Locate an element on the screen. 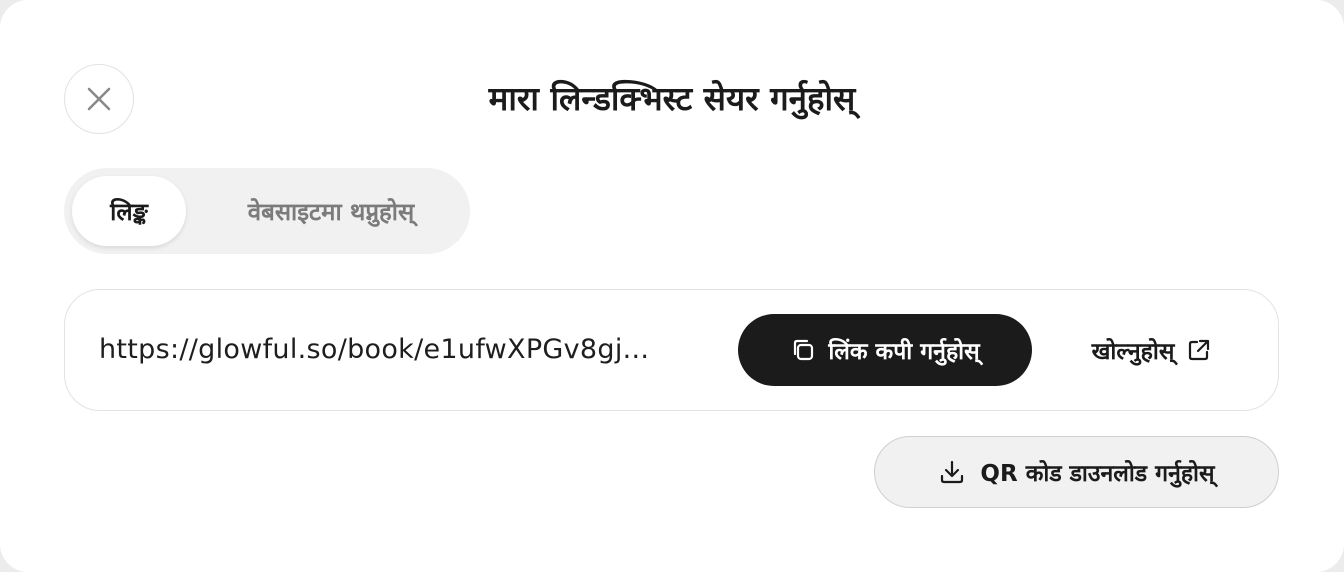  tab-add-to-website: वेबसाइटमा थप्नुहोस् is located at coordinates (331, 211).